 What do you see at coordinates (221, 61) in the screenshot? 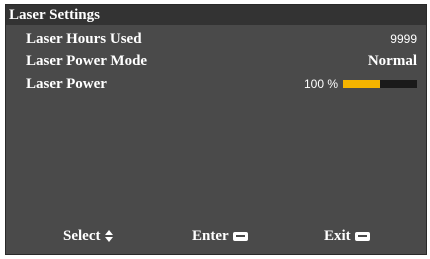
I see `menu-item-laser-power-mode: Laser Power Mode Normal` at bounding box center [221, 61].